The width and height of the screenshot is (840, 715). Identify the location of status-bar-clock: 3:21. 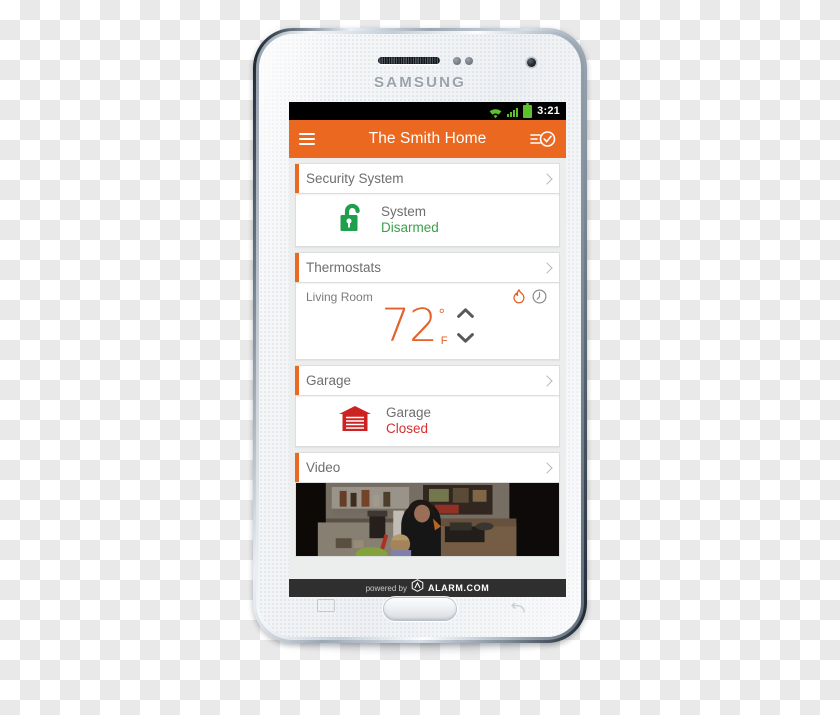
(548, 111).